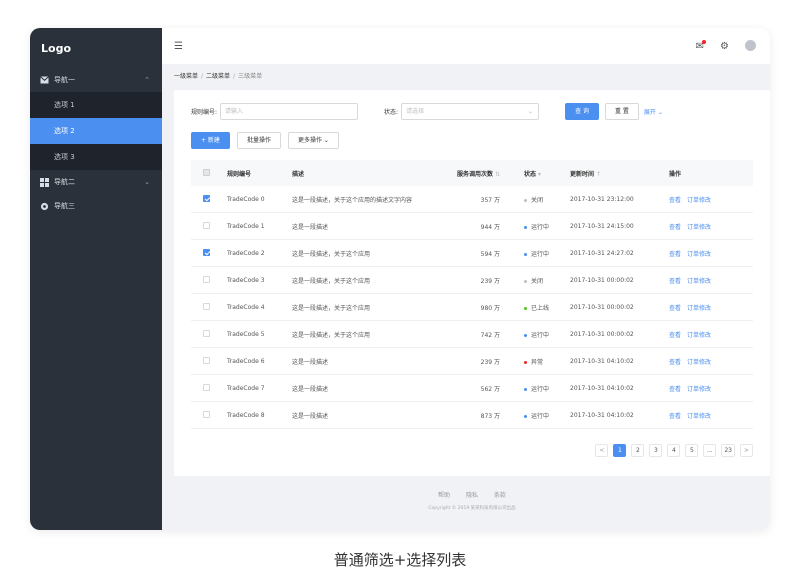 Image resolution: width=800 pixels, height=570 pixels. What do you see at coordinates (64, 206) in the screenshot?
I see `sidebar-group-label: 导航三` at bounding box center [64, 206].